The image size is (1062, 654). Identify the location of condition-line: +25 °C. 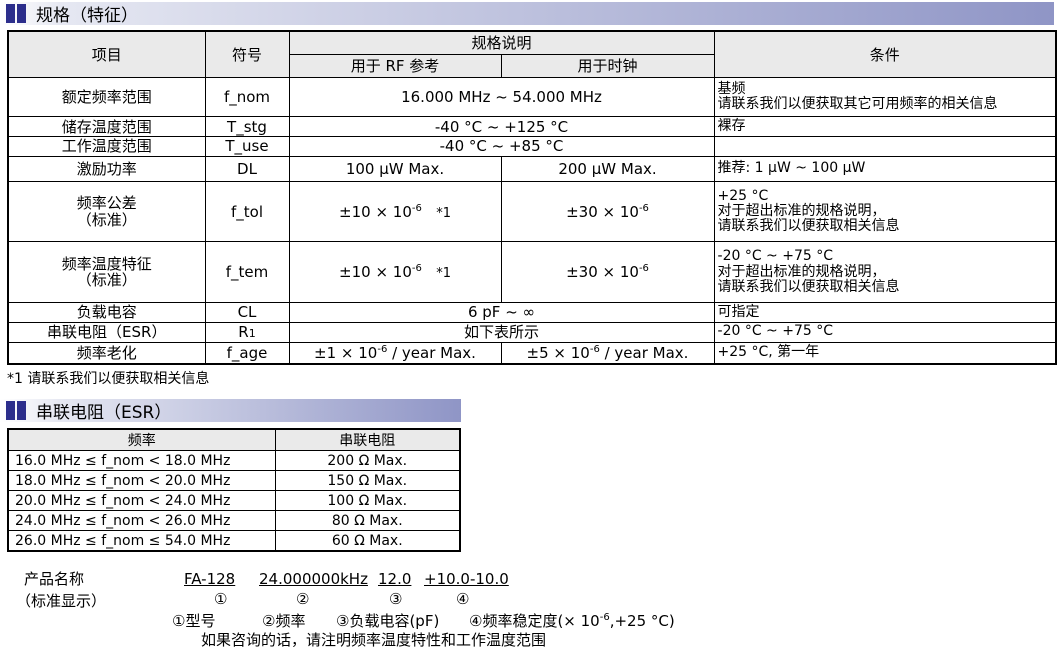
(743, 195).